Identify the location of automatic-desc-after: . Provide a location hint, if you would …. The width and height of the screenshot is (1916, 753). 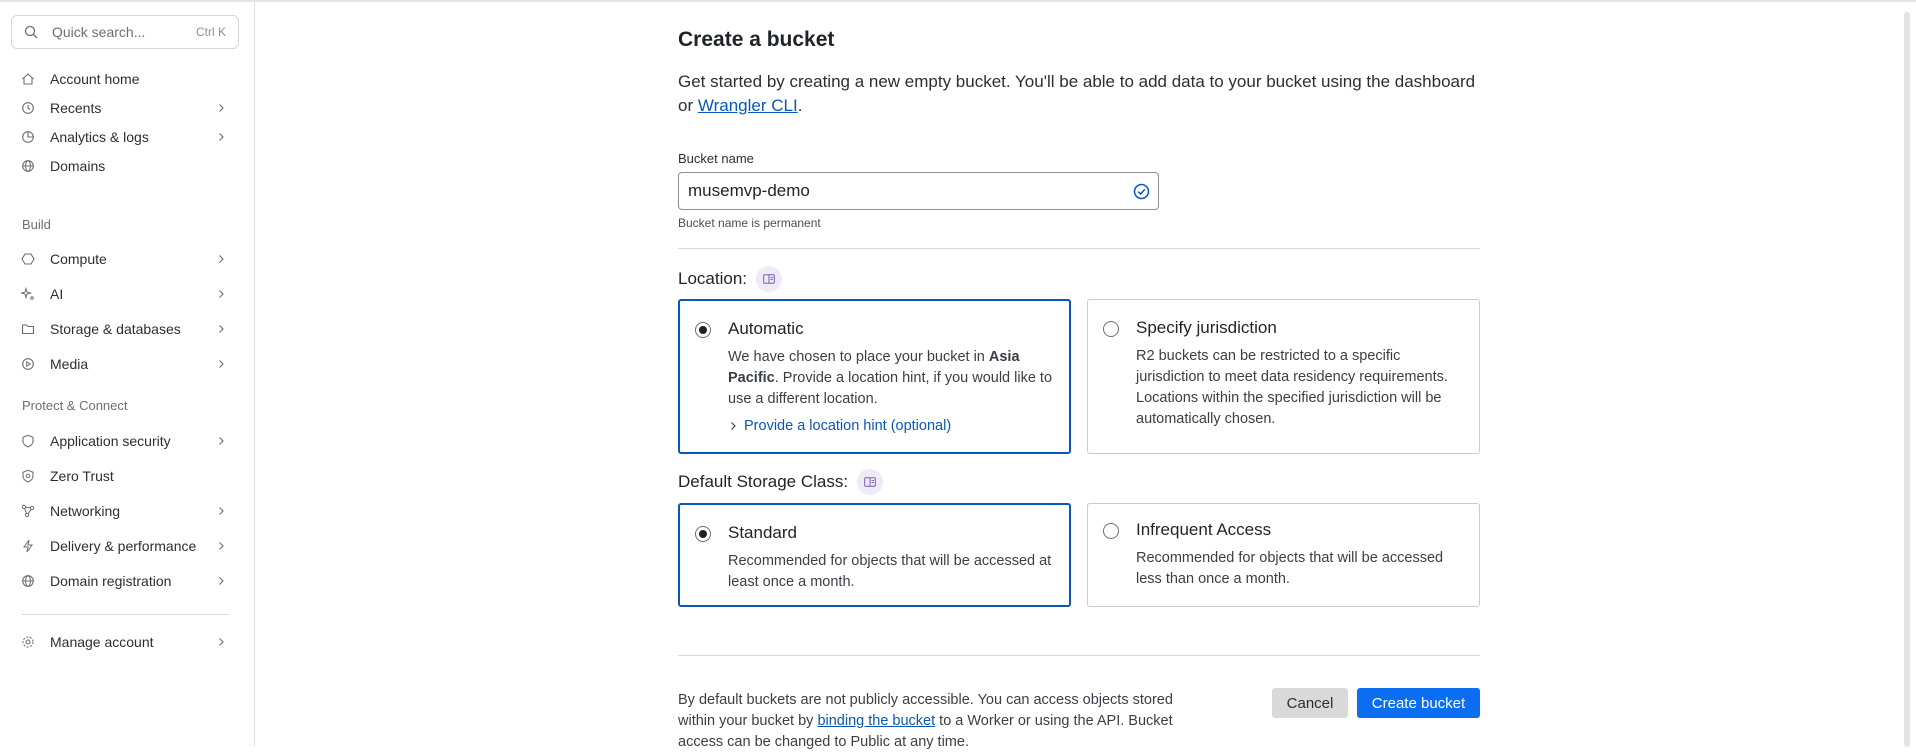
(890, 388).